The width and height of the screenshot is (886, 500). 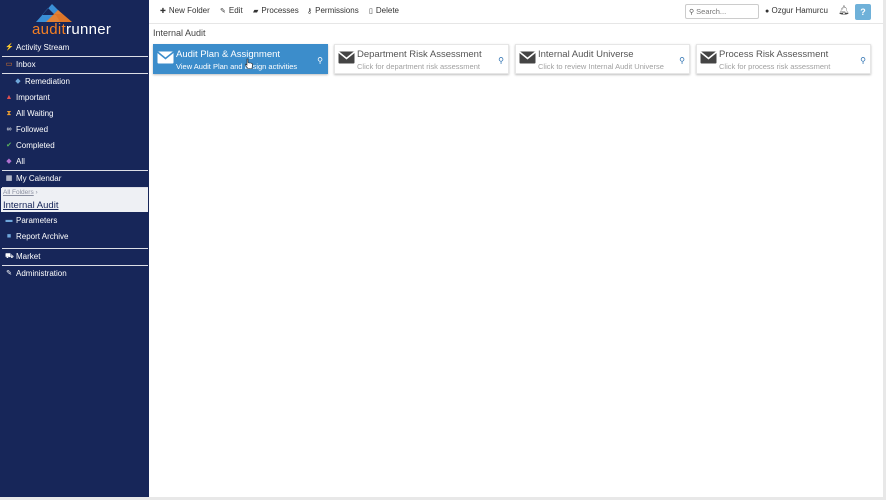 I want to click on sidebar-item-my-calendar: ▦ My Calendar, so click(x=74, y=179).